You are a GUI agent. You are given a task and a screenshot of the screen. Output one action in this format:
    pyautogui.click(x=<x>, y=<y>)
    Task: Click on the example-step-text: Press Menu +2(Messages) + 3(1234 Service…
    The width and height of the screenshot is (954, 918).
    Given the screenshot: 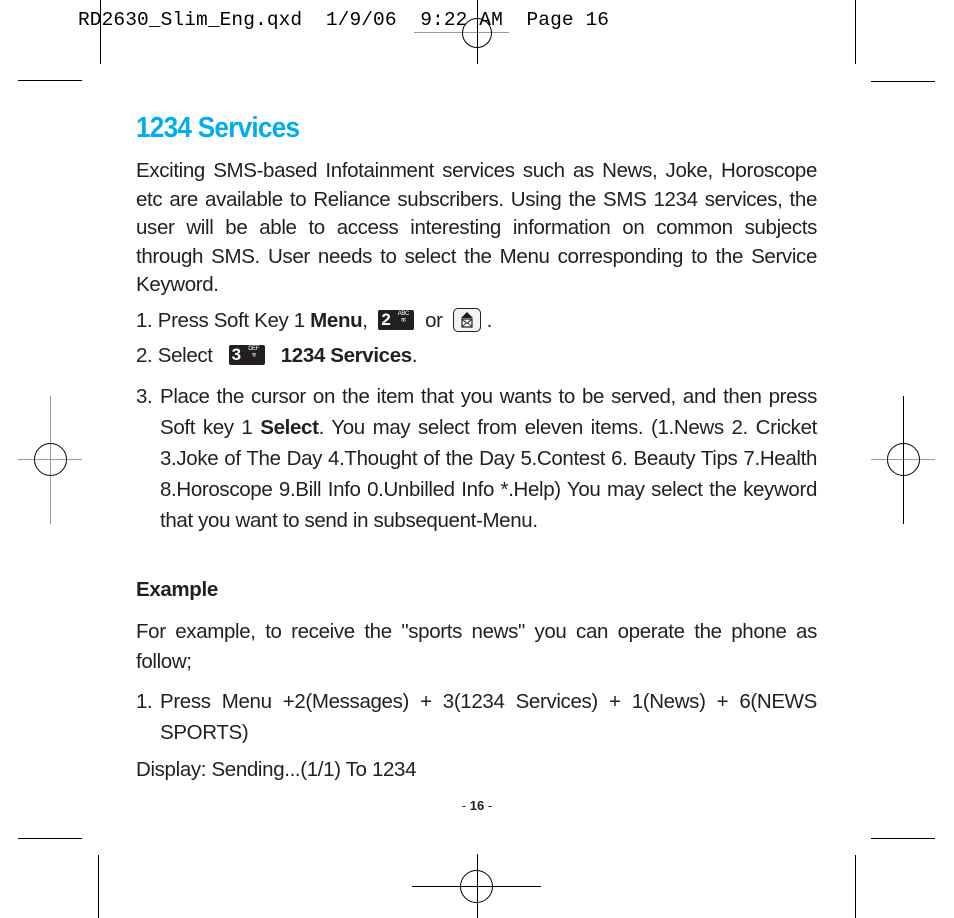 What is the action you would take?
    pyautogui.click(x=488, y=717)
    